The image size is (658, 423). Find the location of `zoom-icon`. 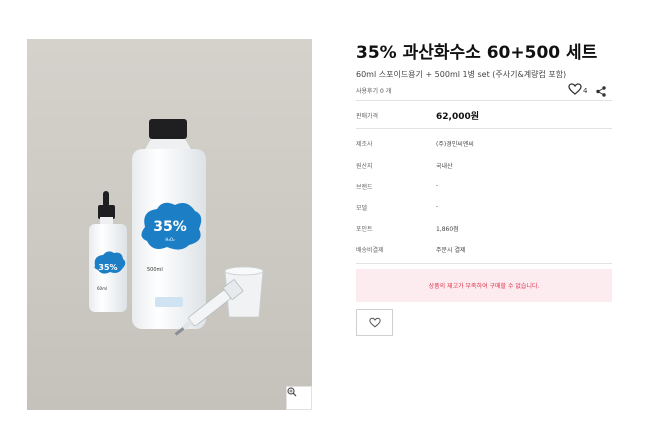

zoom-icon is located at coordinates (292, 392).